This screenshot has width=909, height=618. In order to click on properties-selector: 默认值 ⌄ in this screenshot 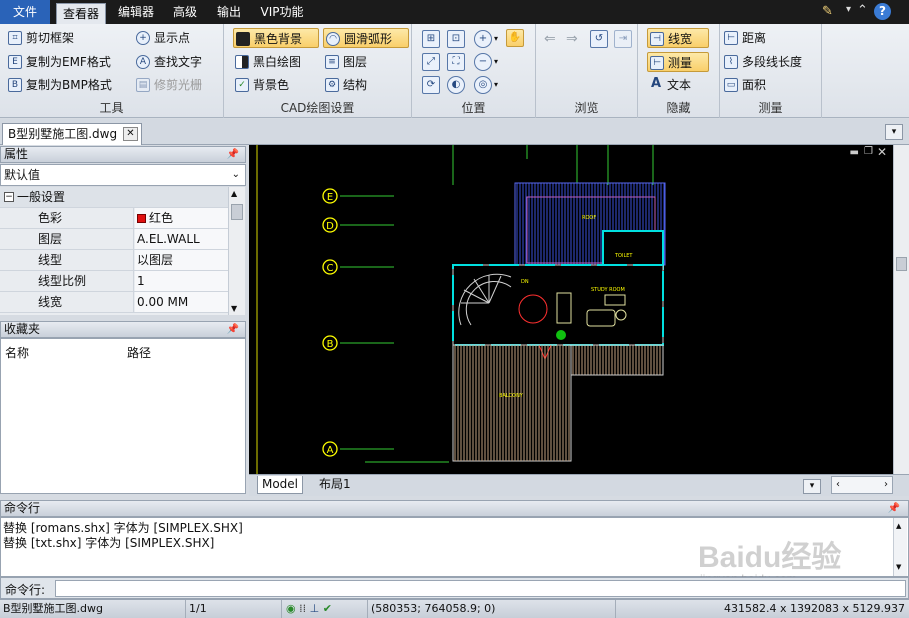, I will do `click(123, 175)`.